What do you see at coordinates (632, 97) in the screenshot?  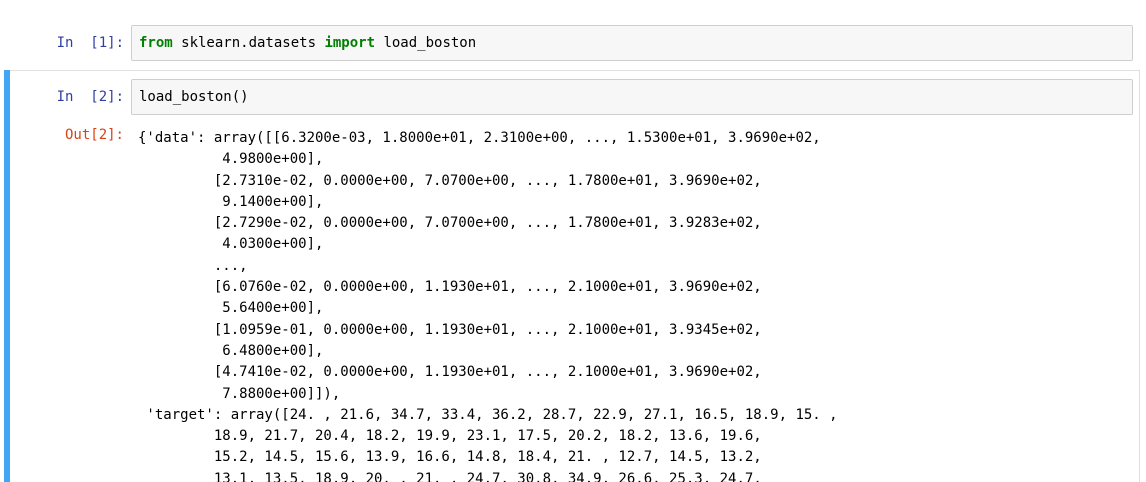 I see `code-input-2: load_boston()` at bounding box center [632, 97].